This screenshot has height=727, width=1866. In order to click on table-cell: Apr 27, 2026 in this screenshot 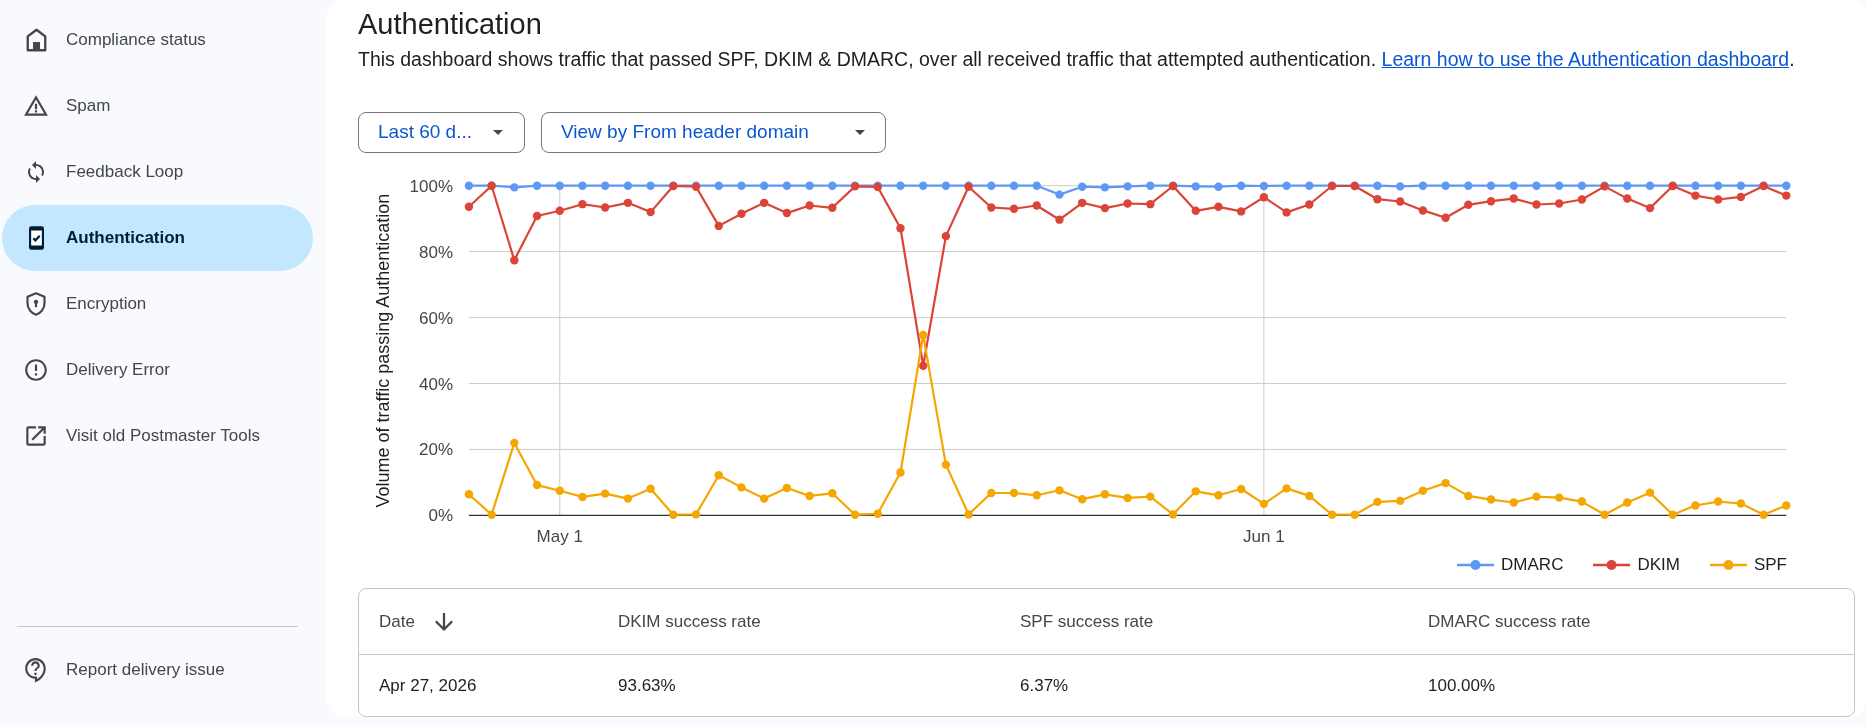, I will do `click(428, 685)`.